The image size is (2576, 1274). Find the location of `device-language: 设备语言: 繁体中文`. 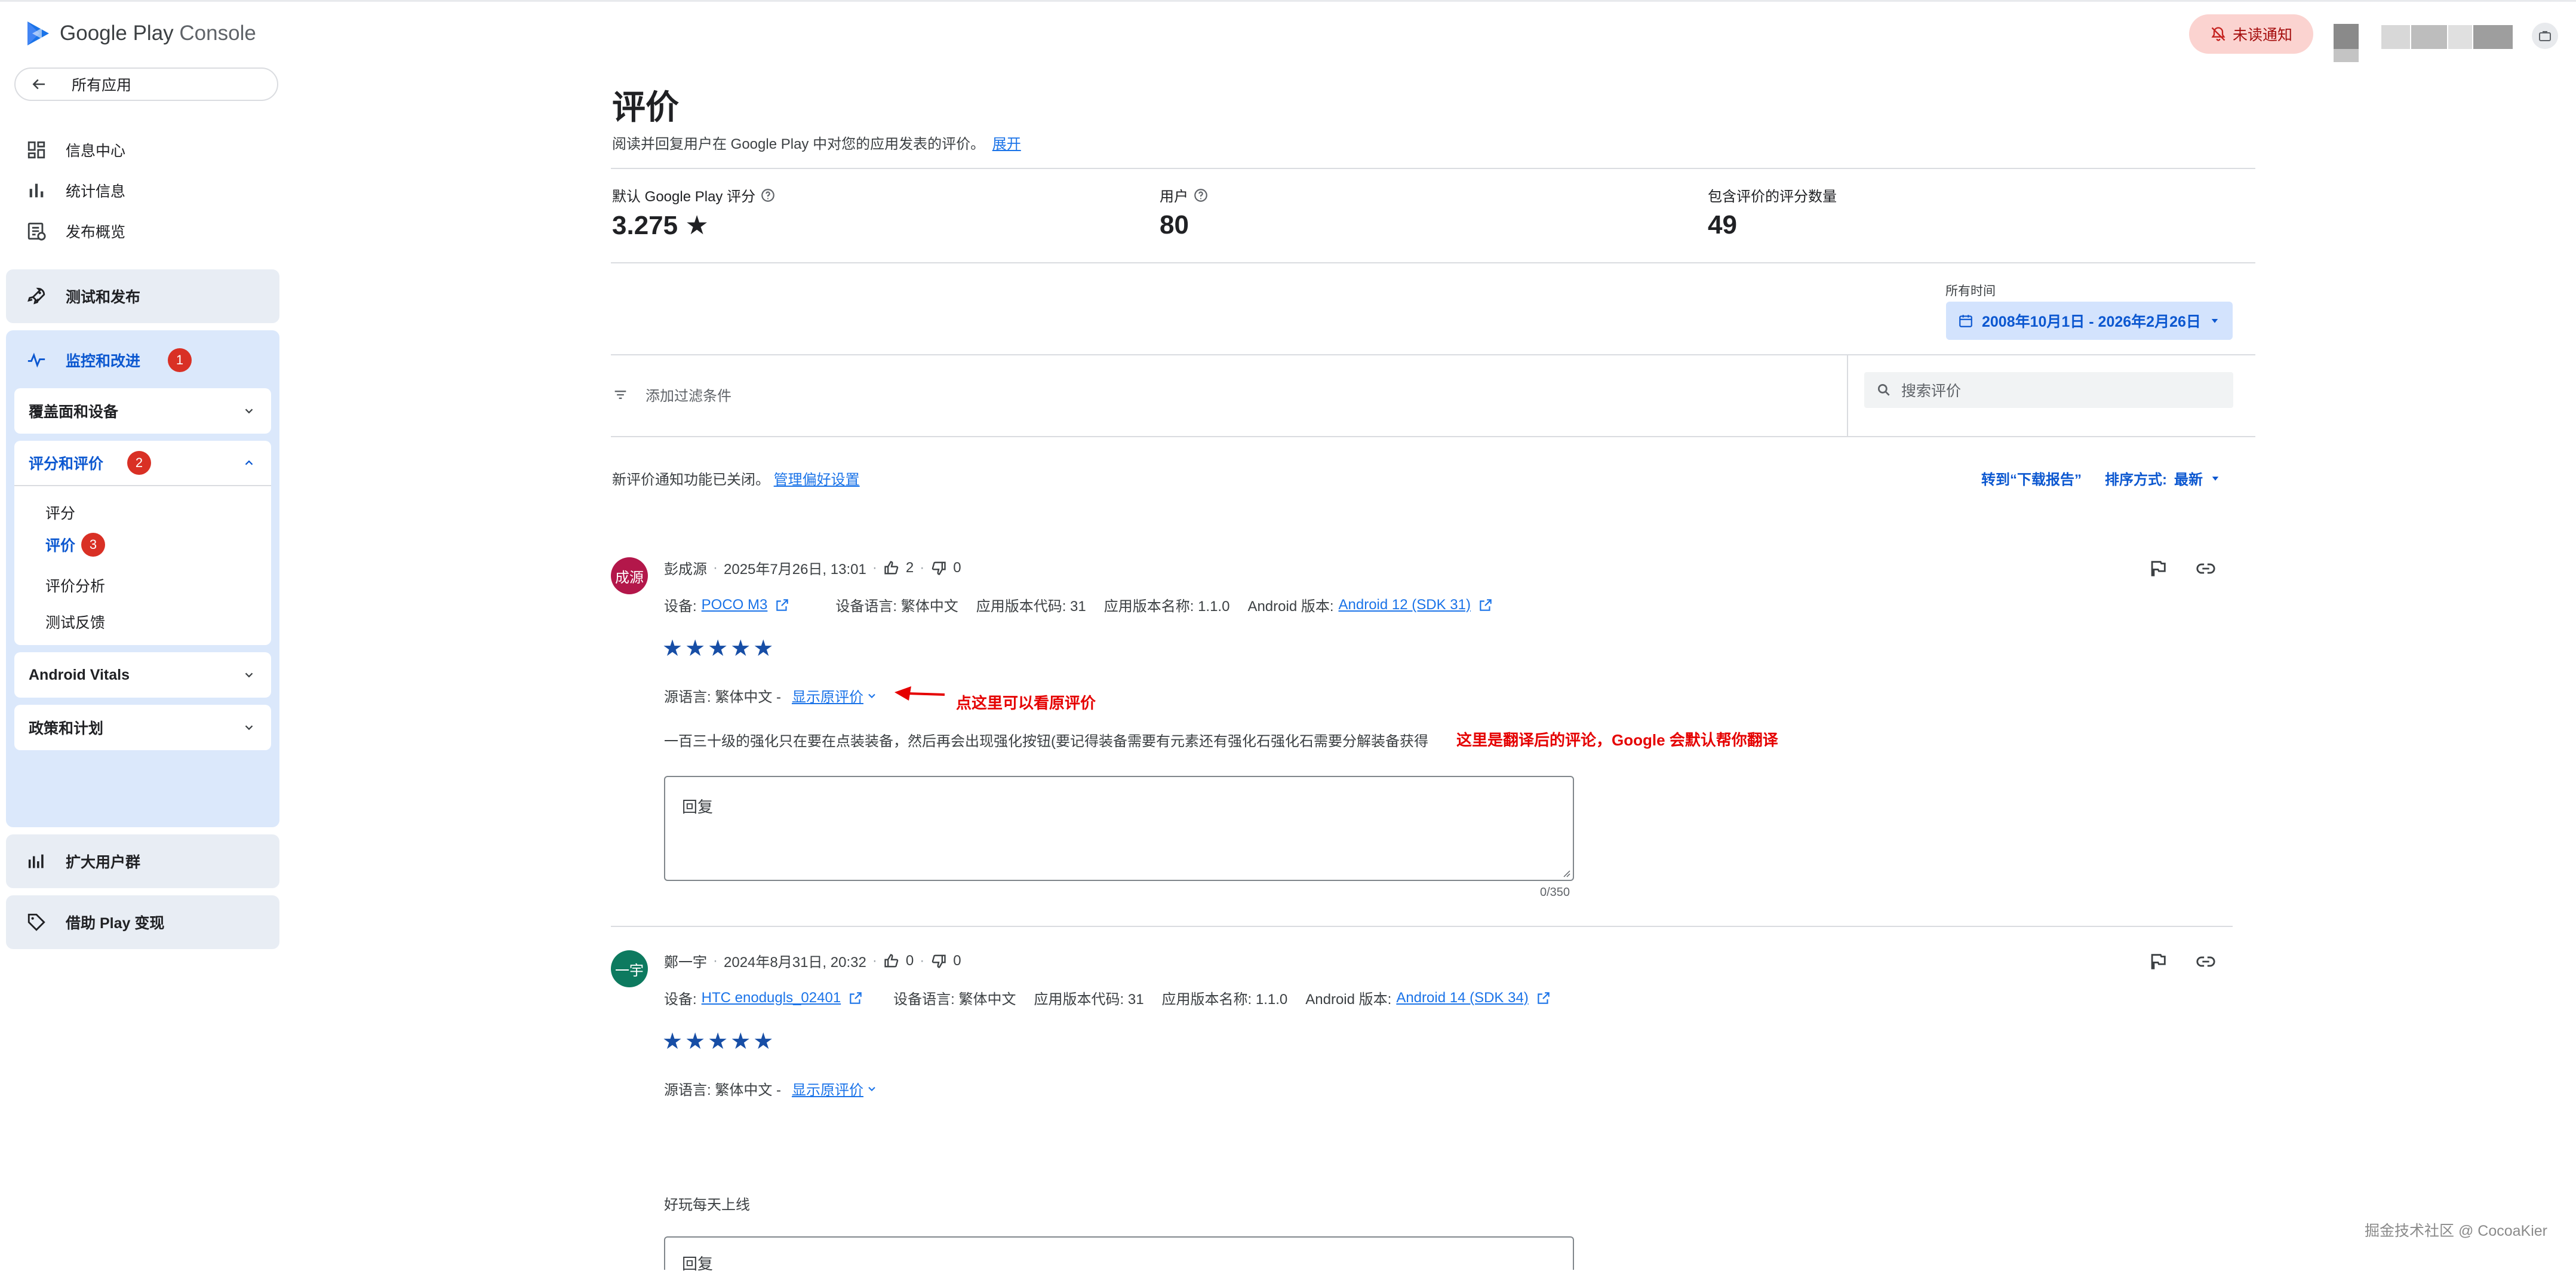

device-language: 设备语言: 繁体中文 is located at coordinates (954, 1000).